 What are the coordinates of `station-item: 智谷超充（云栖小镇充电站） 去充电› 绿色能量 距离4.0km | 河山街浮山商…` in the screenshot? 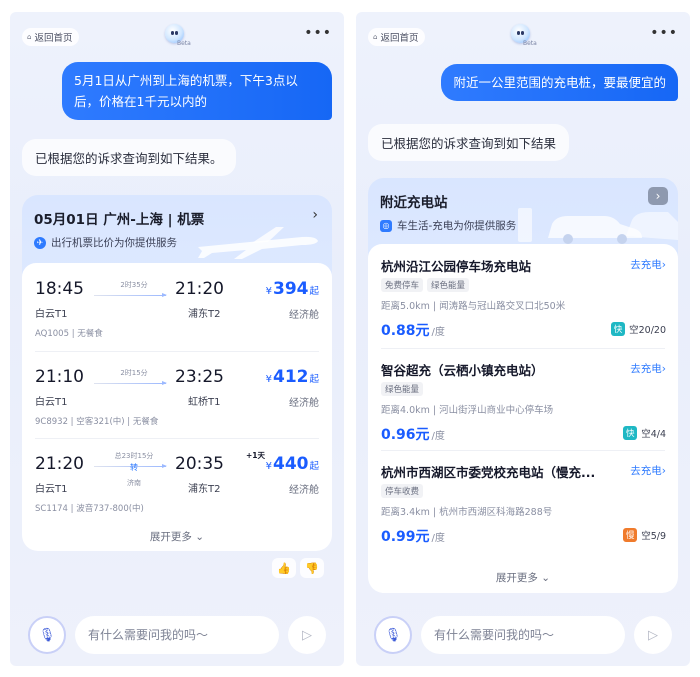 It's located at (523, 398).